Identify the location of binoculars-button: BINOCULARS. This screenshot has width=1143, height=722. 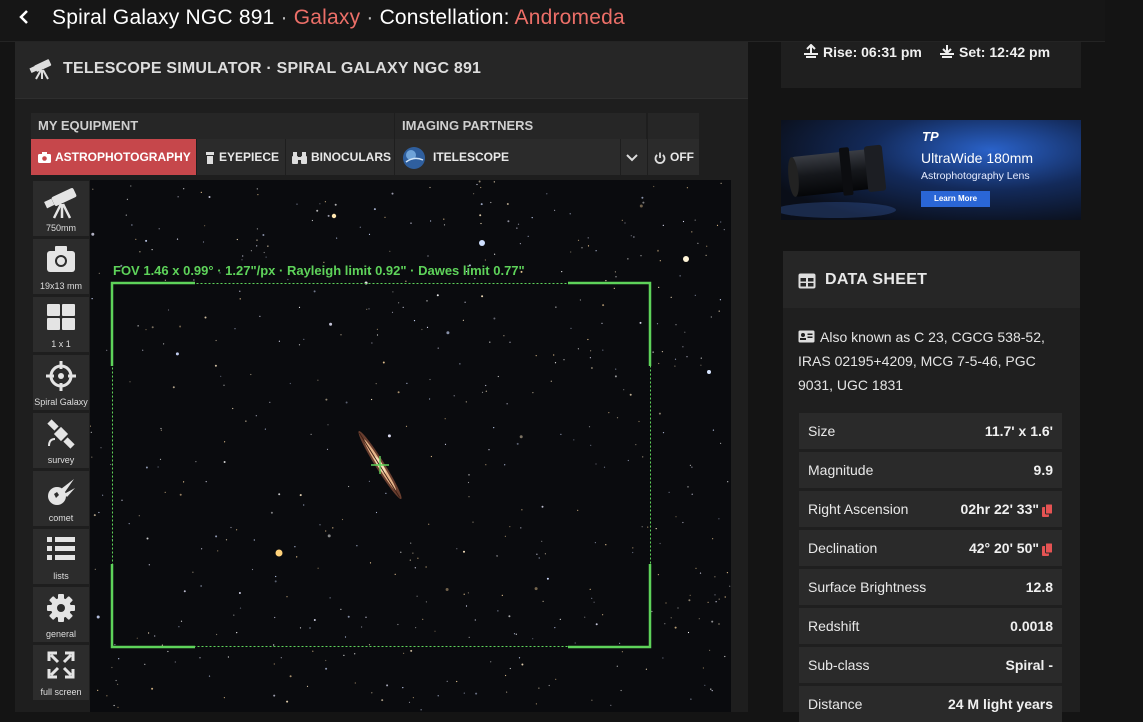
(340, 157).